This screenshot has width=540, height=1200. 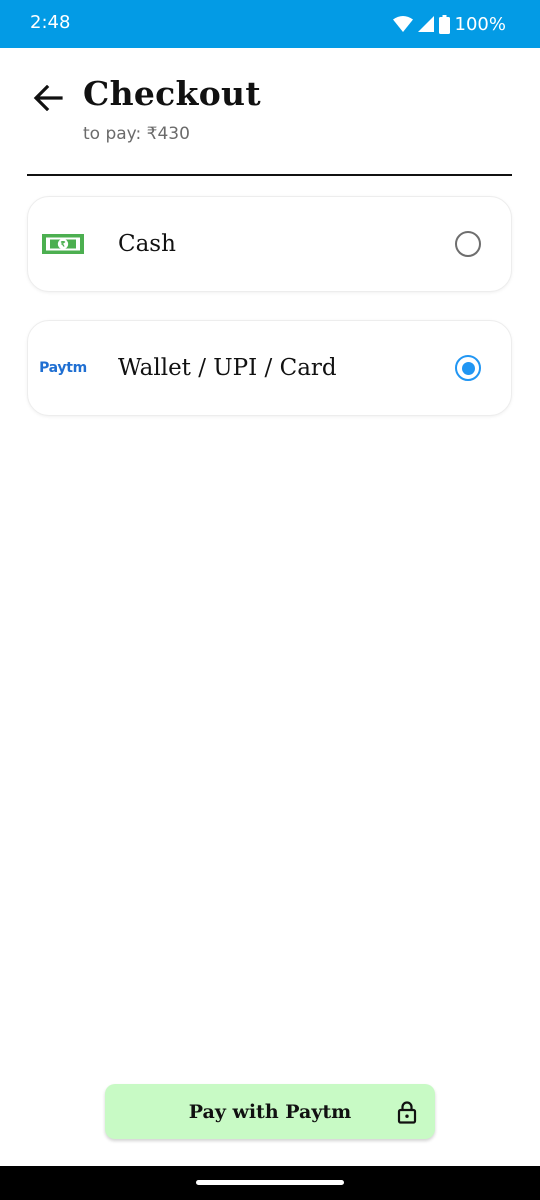 What do you see at coordinates (50, 22) in the screenshot?
I see `status-time: 2:48` at bounding box center [50, 22].